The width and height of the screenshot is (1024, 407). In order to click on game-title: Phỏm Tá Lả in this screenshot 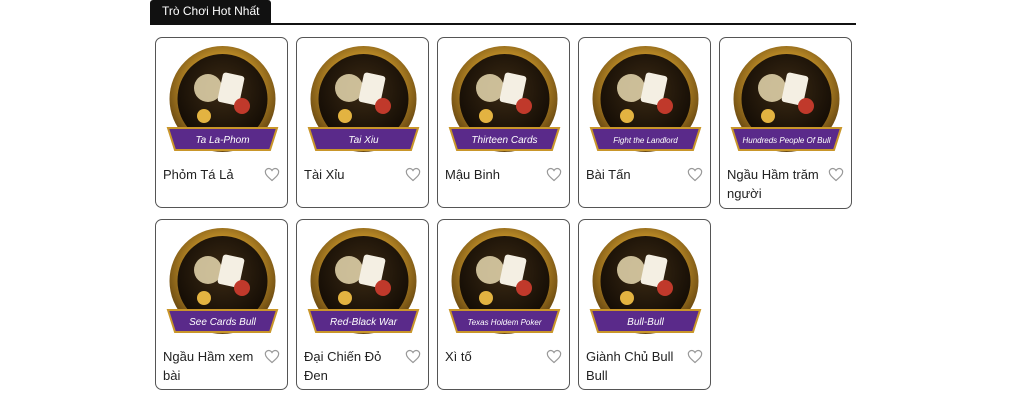, I will do `click(211, 174)`.